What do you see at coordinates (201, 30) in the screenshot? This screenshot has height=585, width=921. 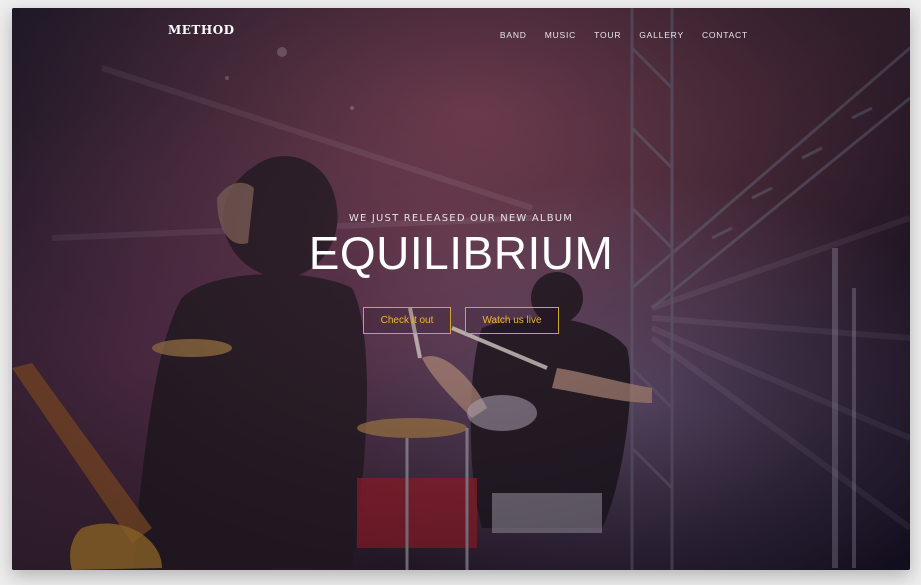 I see `site-logo: METHOD` at bounding box center [201, 30].